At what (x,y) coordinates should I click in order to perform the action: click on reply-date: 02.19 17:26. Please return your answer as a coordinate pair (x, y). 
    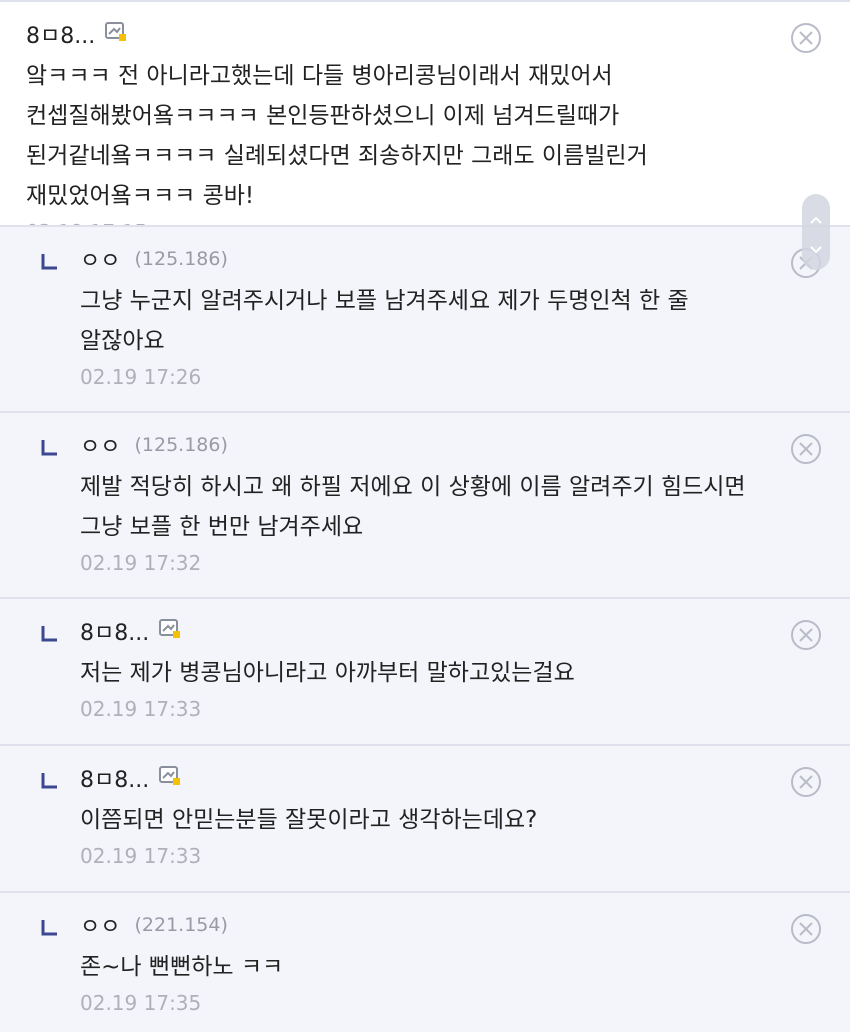
    Looking at the image, I should click on (141, 377).